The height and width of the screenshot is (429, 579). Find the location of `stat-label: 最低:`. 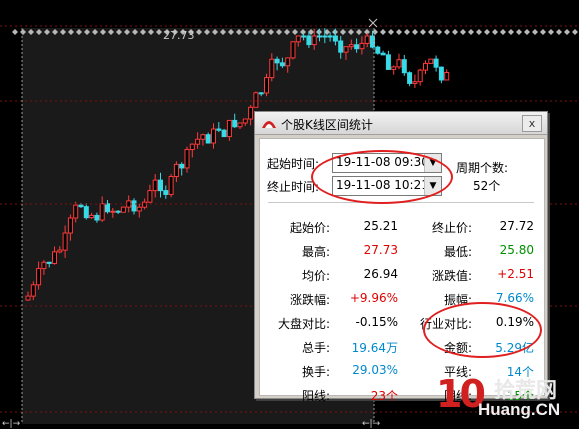

stat-label: 最低: is located at coordinates (457, 252).